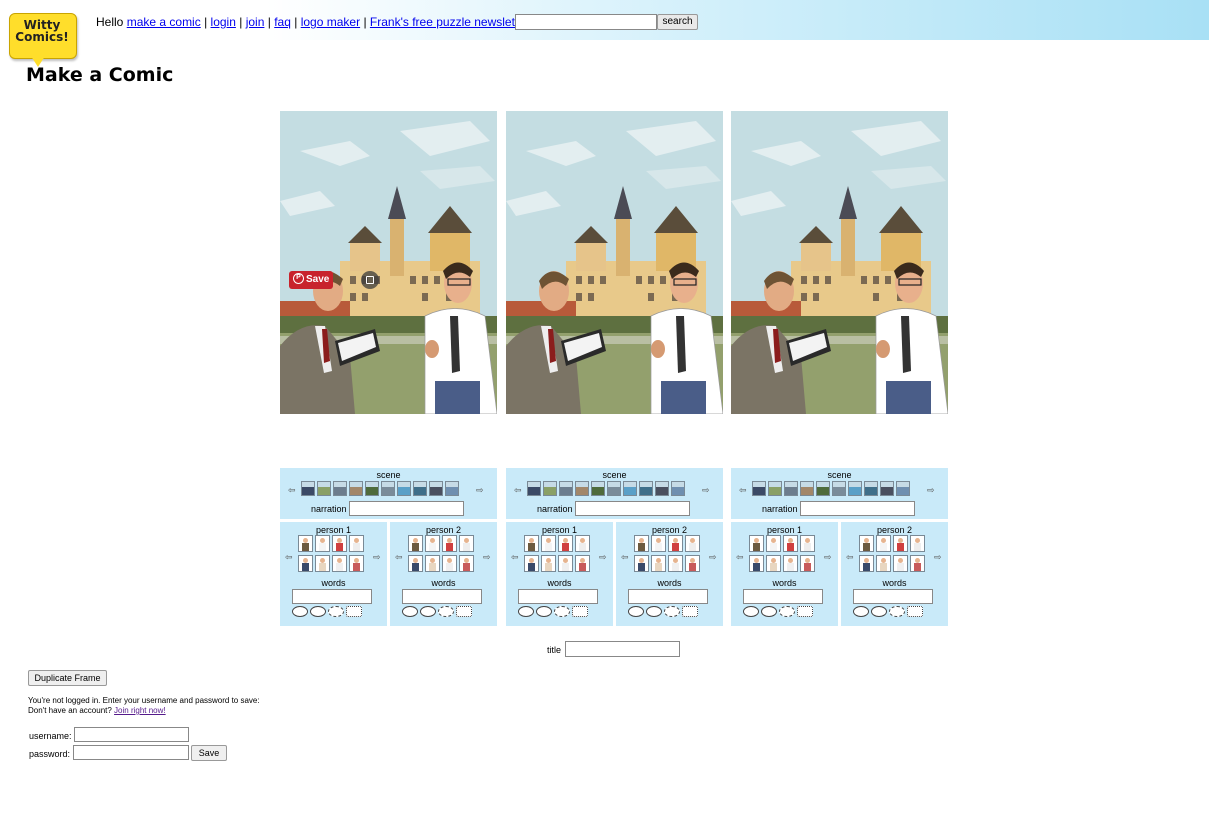 The height and width of the screenshot is (813, 1209). Describe the element at coordinates (43, 40) in the screenshot. I see `witty-comics-logo: Witty Comics!` at that location.